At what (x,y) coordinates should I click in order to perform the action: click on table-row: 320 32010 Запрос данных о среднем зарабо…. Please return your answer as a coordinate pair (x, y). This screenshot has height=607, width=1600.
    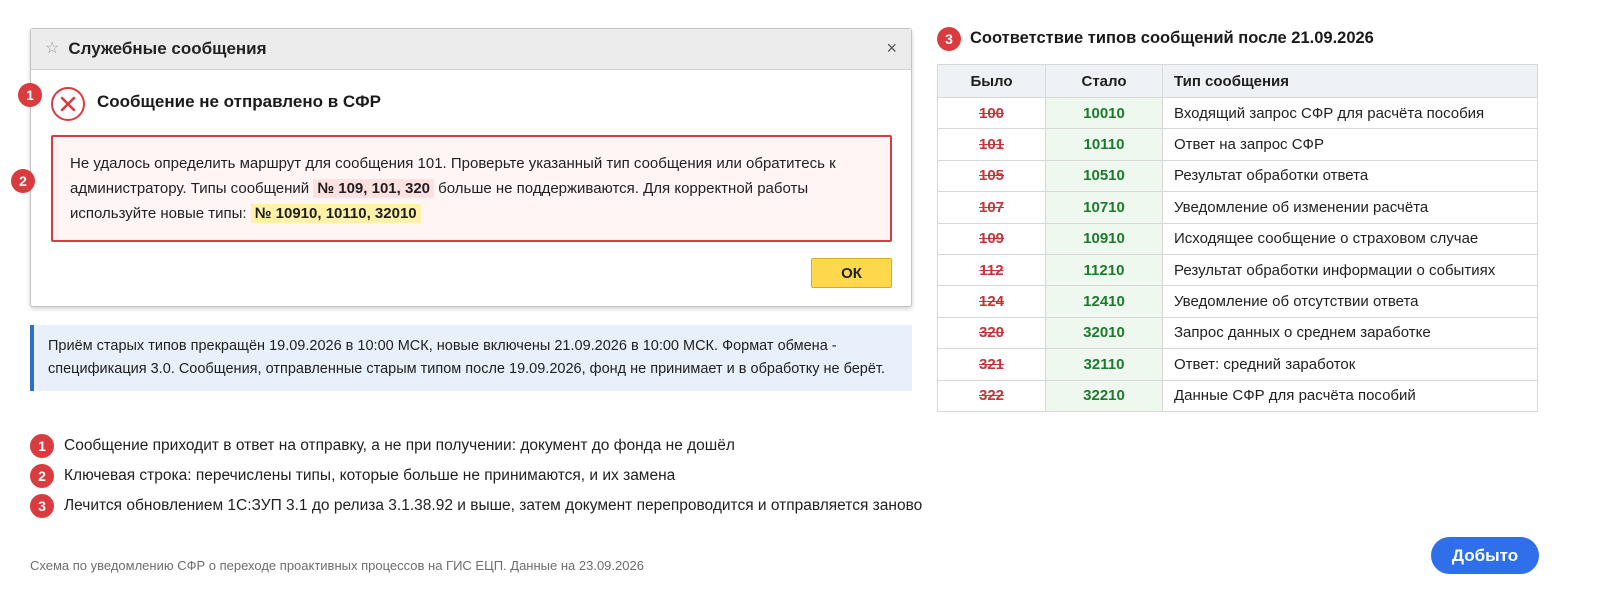
    Looking at the image, I should click on (1237, 333).